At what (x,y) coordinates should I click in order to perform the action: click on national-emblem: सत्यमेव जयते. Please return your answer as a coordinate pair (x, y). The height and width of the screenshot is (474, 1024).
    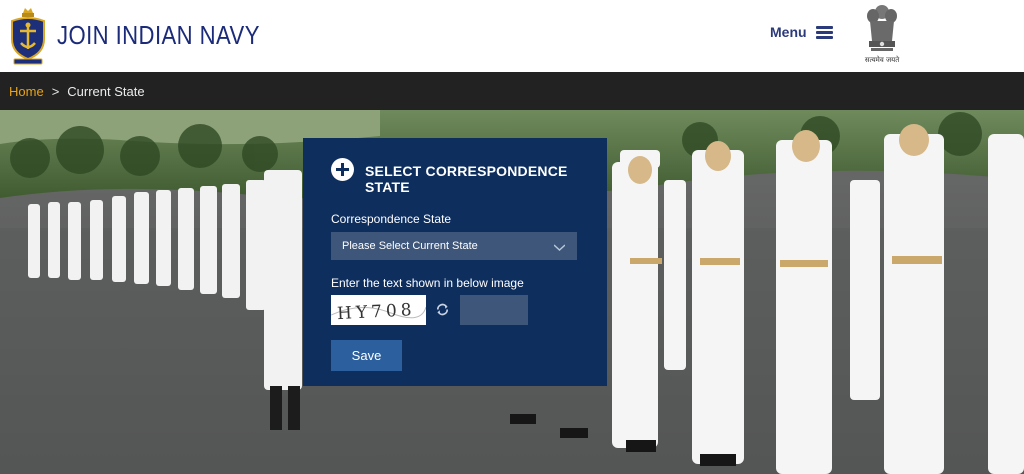
    Looking at the image, I should click on (882, 34).